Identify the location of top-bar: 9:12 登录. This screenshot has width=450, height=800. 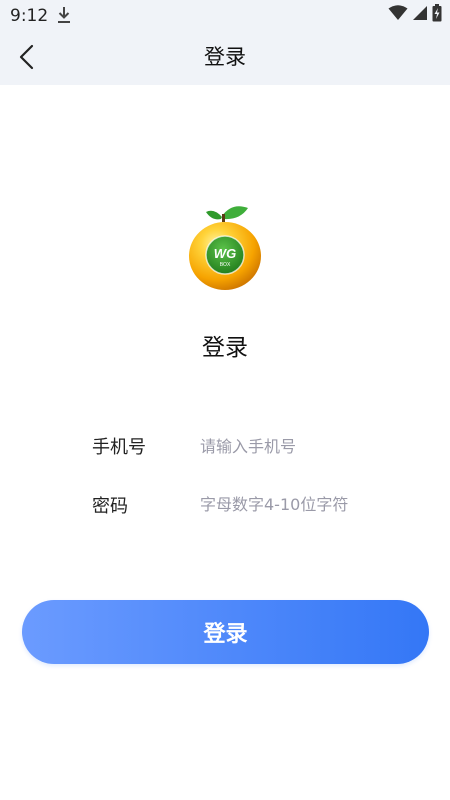
(225, 42).